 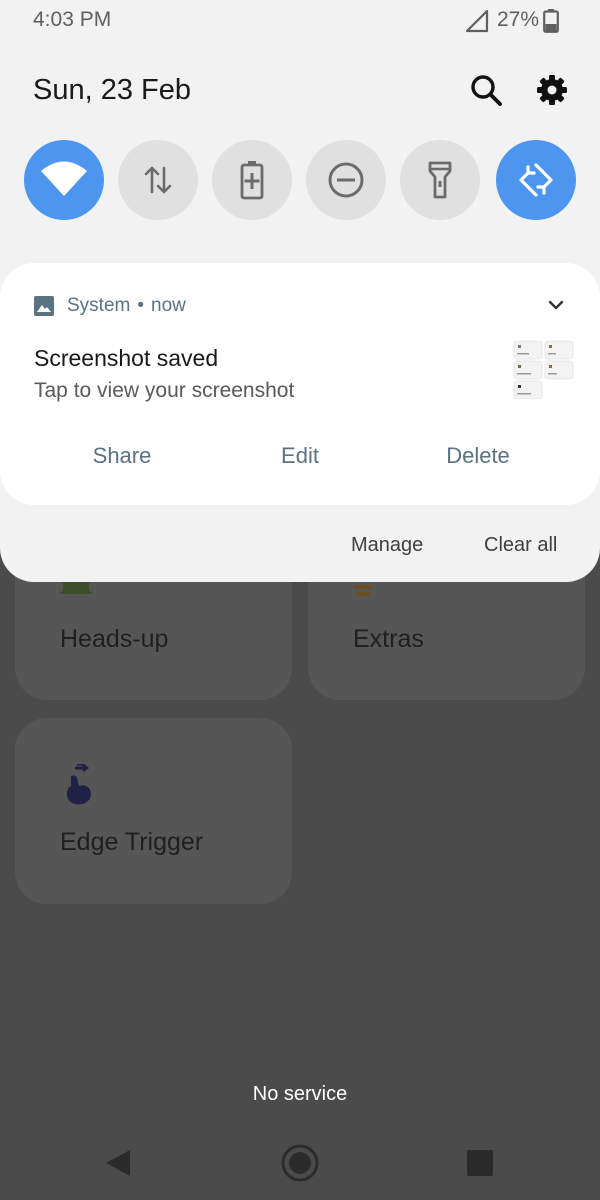 I want to click on home-icon, so click(x=300, y=1163).